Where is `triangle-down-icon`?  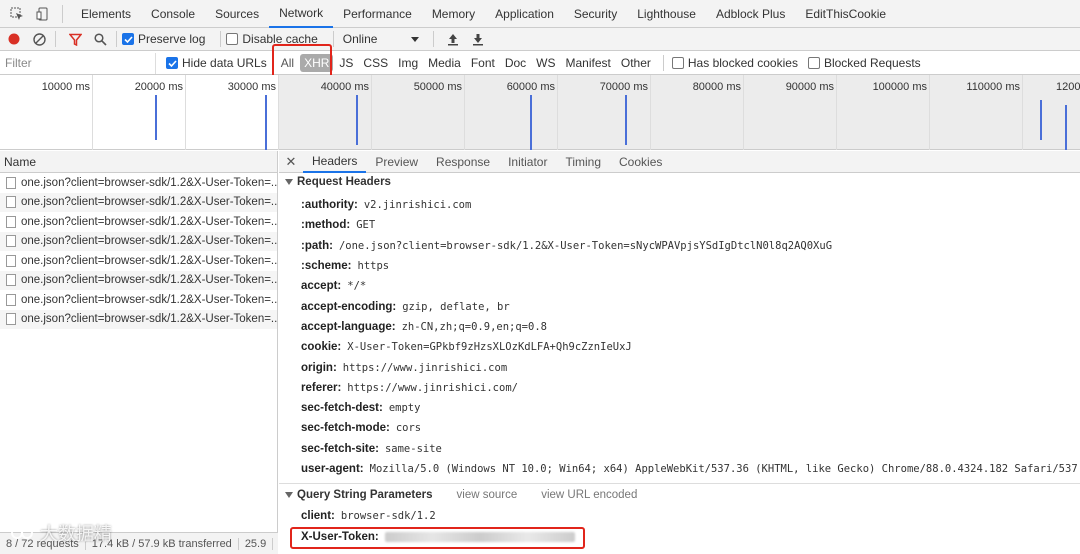 triangle-down-icon is located at coordinates (289, 182).